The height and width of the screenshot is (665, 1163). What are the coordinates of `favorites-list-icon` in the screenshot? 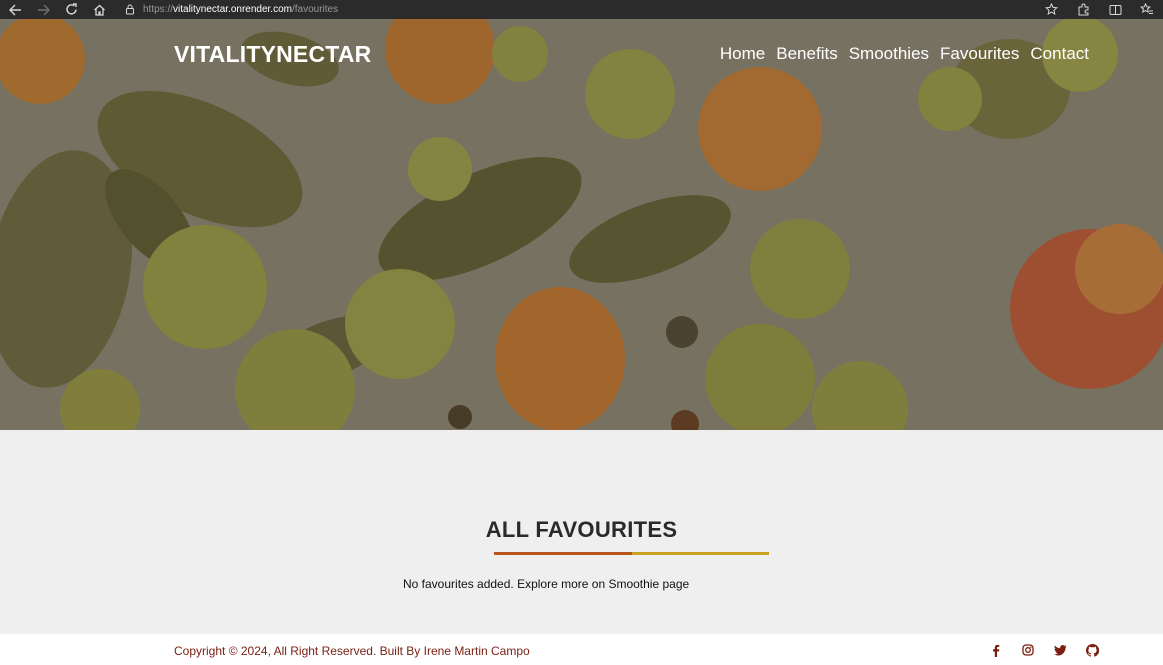 It's located at (1147, 9).